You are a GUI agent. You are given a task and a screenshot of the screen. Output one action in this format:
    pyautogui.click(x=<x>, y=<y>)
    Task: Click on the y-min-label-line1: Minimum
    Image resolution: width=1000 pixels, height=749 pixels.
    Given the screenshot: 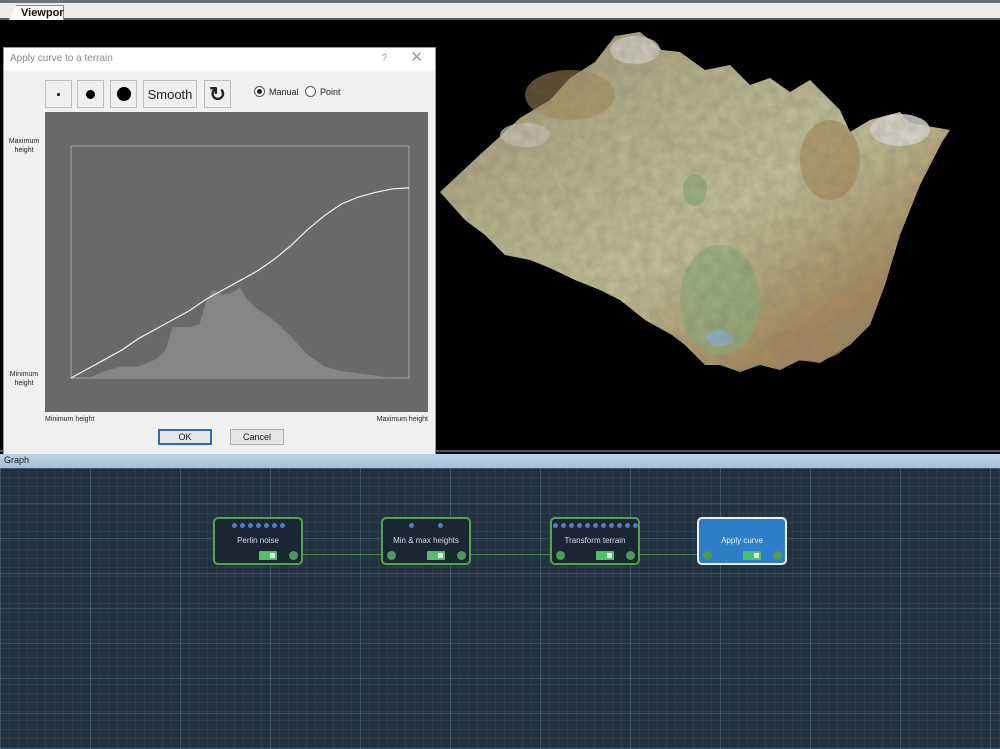 What is the action you would take?
    pyautogui.click(x=24, y=374)
    